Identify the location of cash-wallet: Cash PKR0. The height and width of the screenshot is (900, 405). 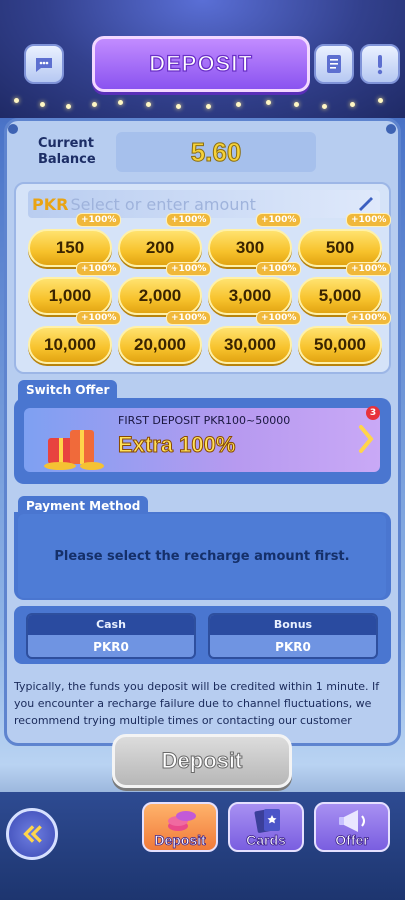
(111, 636).